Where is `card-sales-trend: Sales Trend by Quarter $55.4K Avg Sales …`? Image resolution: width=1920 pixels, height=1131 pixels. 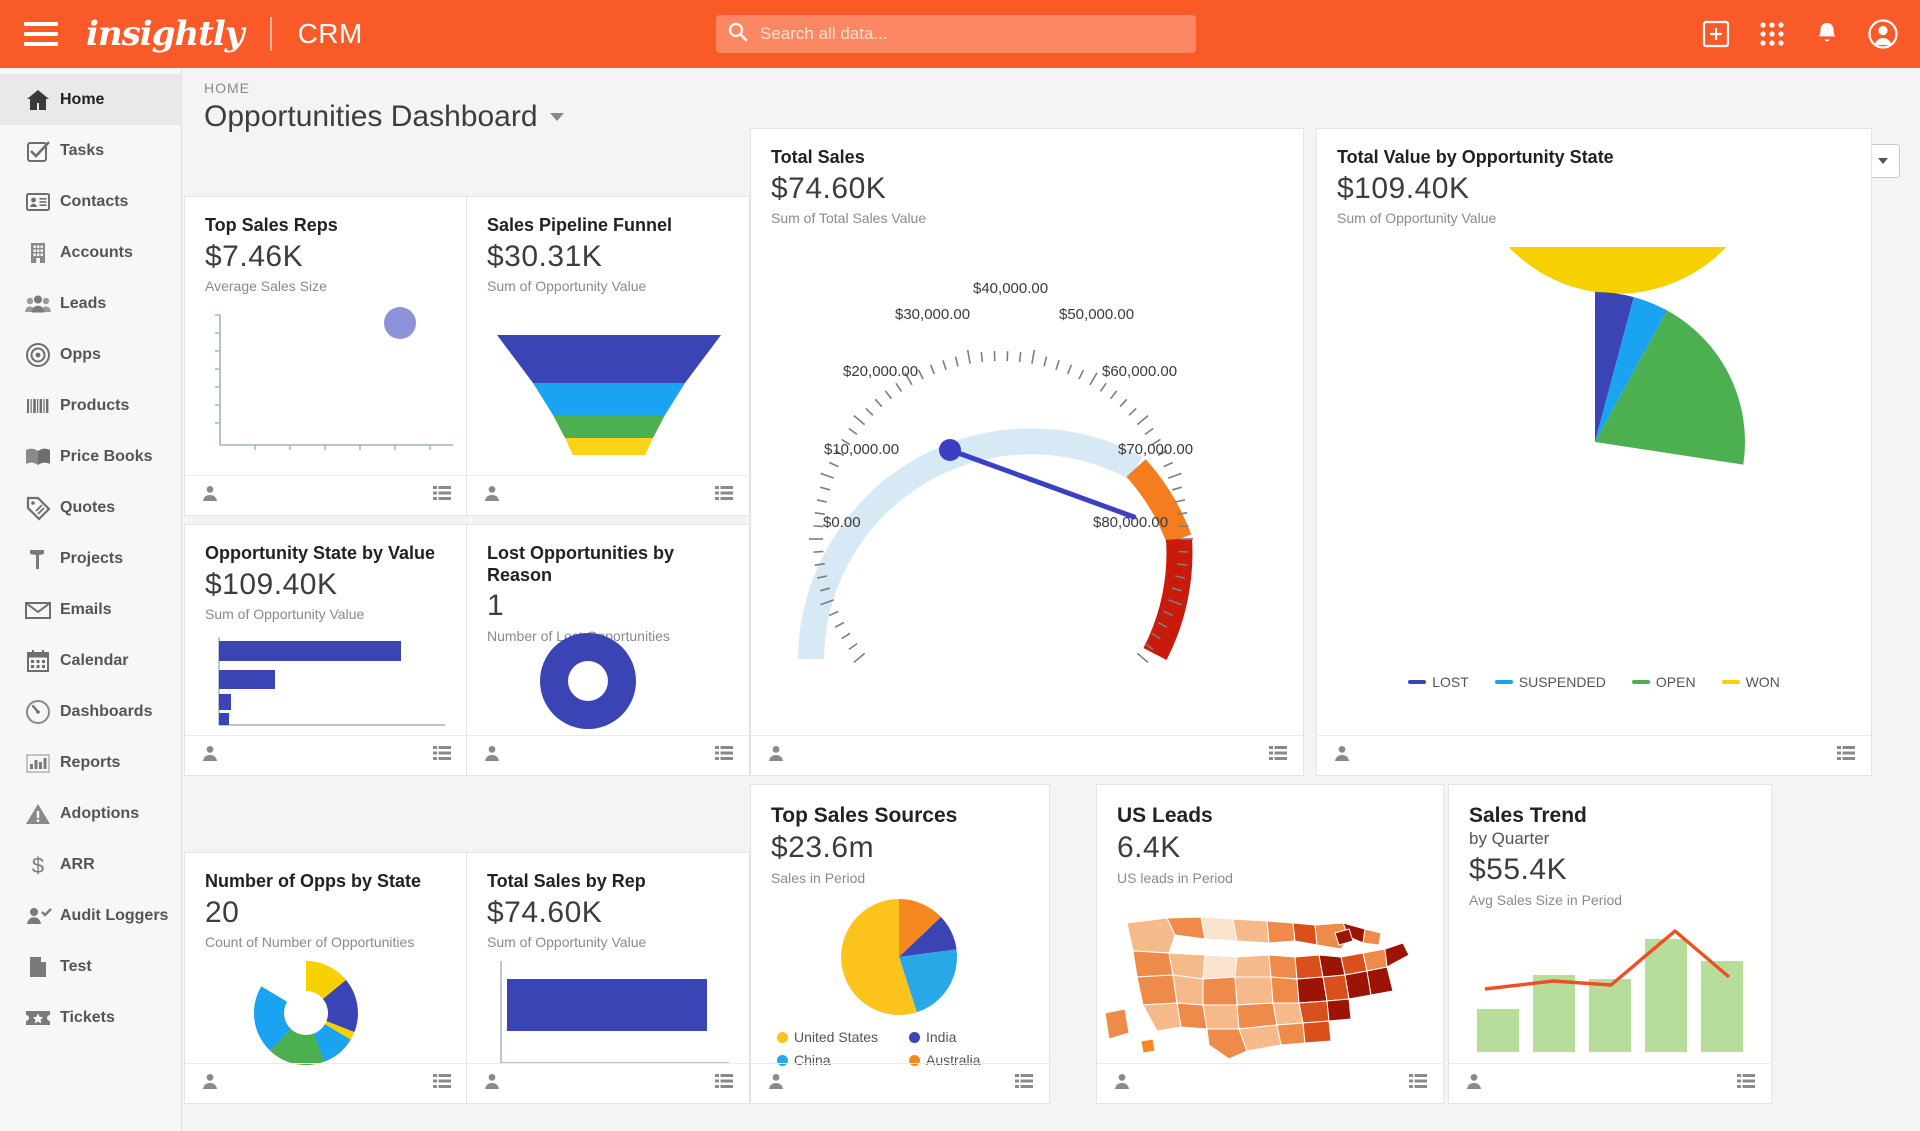
card-sales-trend: Sales Trend by Quarter $55.4K Avg Sales … is located at coordinates (1610, 944).